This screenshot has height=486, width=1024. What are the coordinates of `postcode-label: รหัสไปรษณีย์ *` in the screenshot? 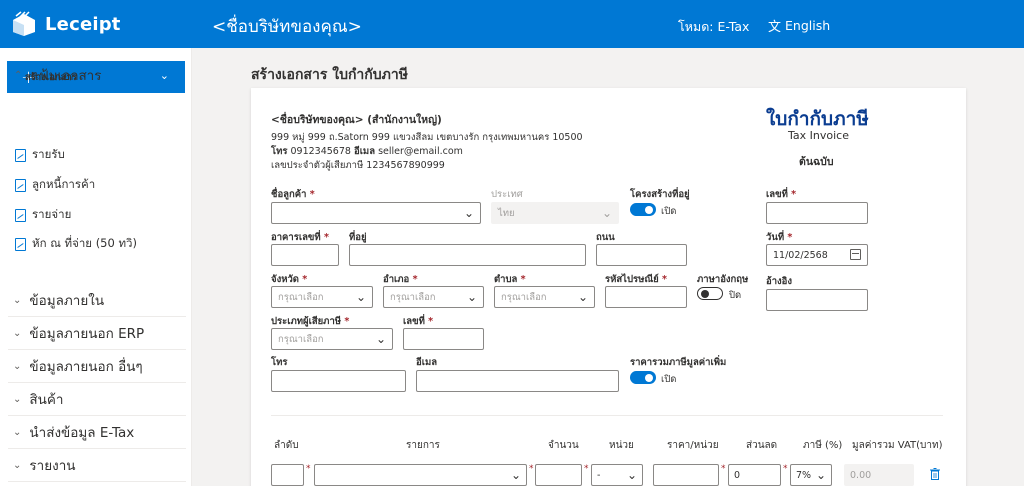 It's located at (636, 279).